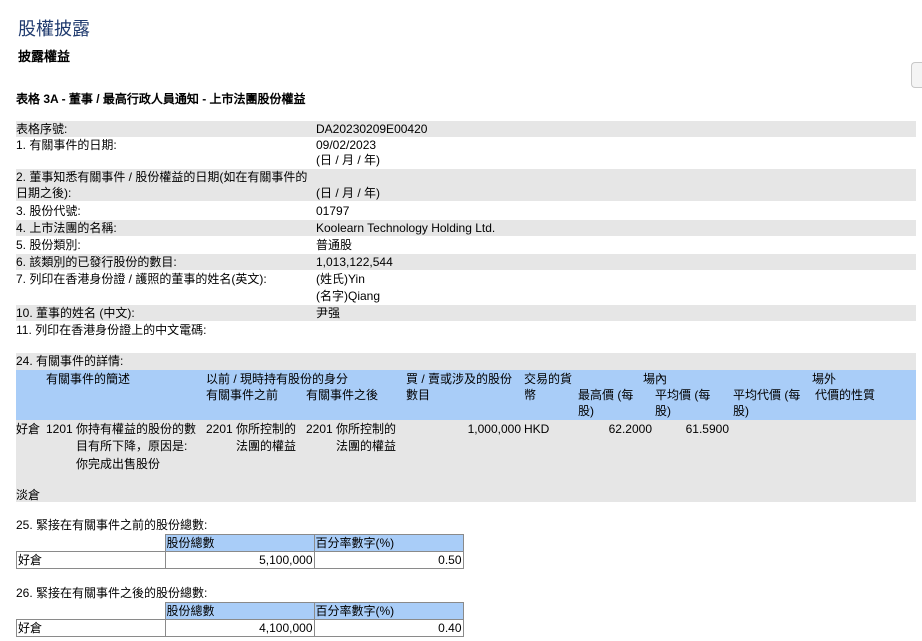 This screenshot has height=641, width=922. What do you see at coordinates (333, 211) in the screenshot?
I see `stock-code-value: 01797` at bounding box center [333, 211].